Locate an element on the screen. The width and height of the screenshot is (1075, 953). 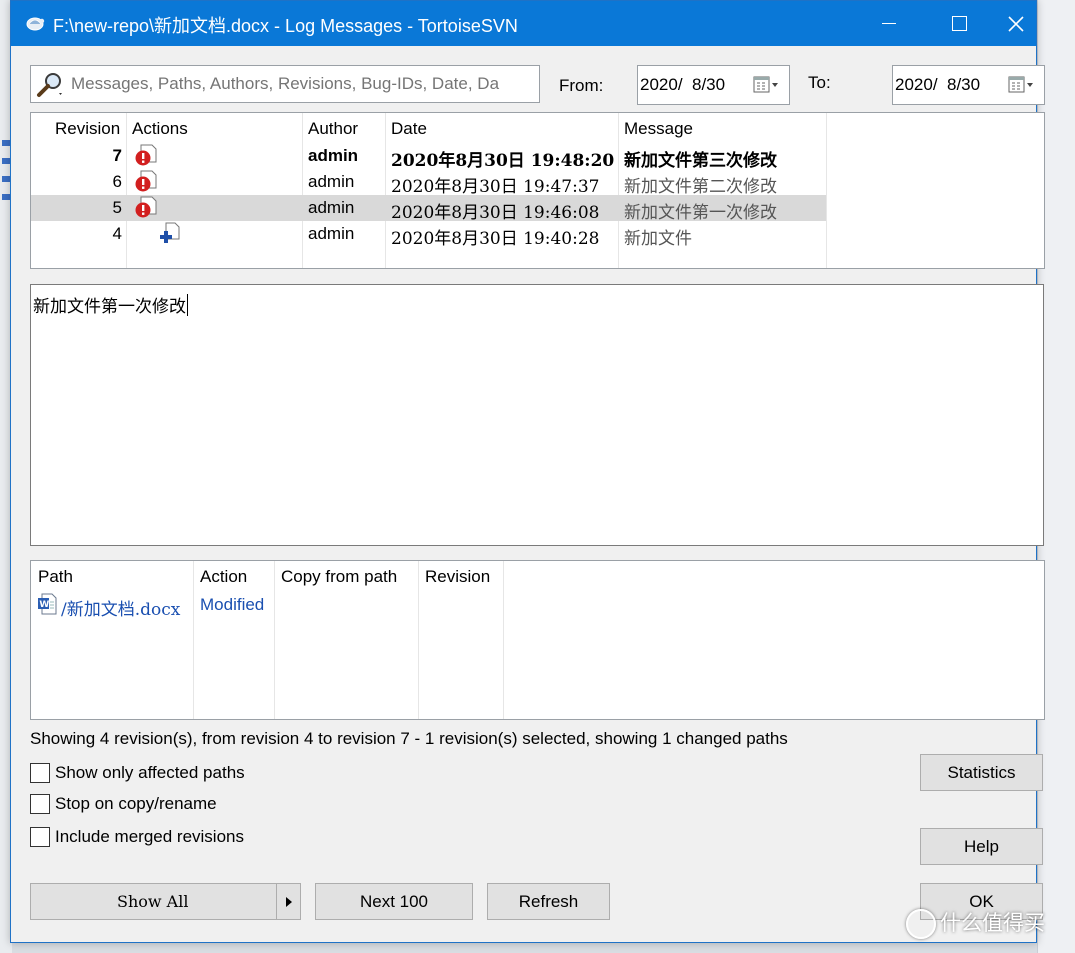
revision-message: 新加文件第二次修改 is located at coordinates (700, 187).